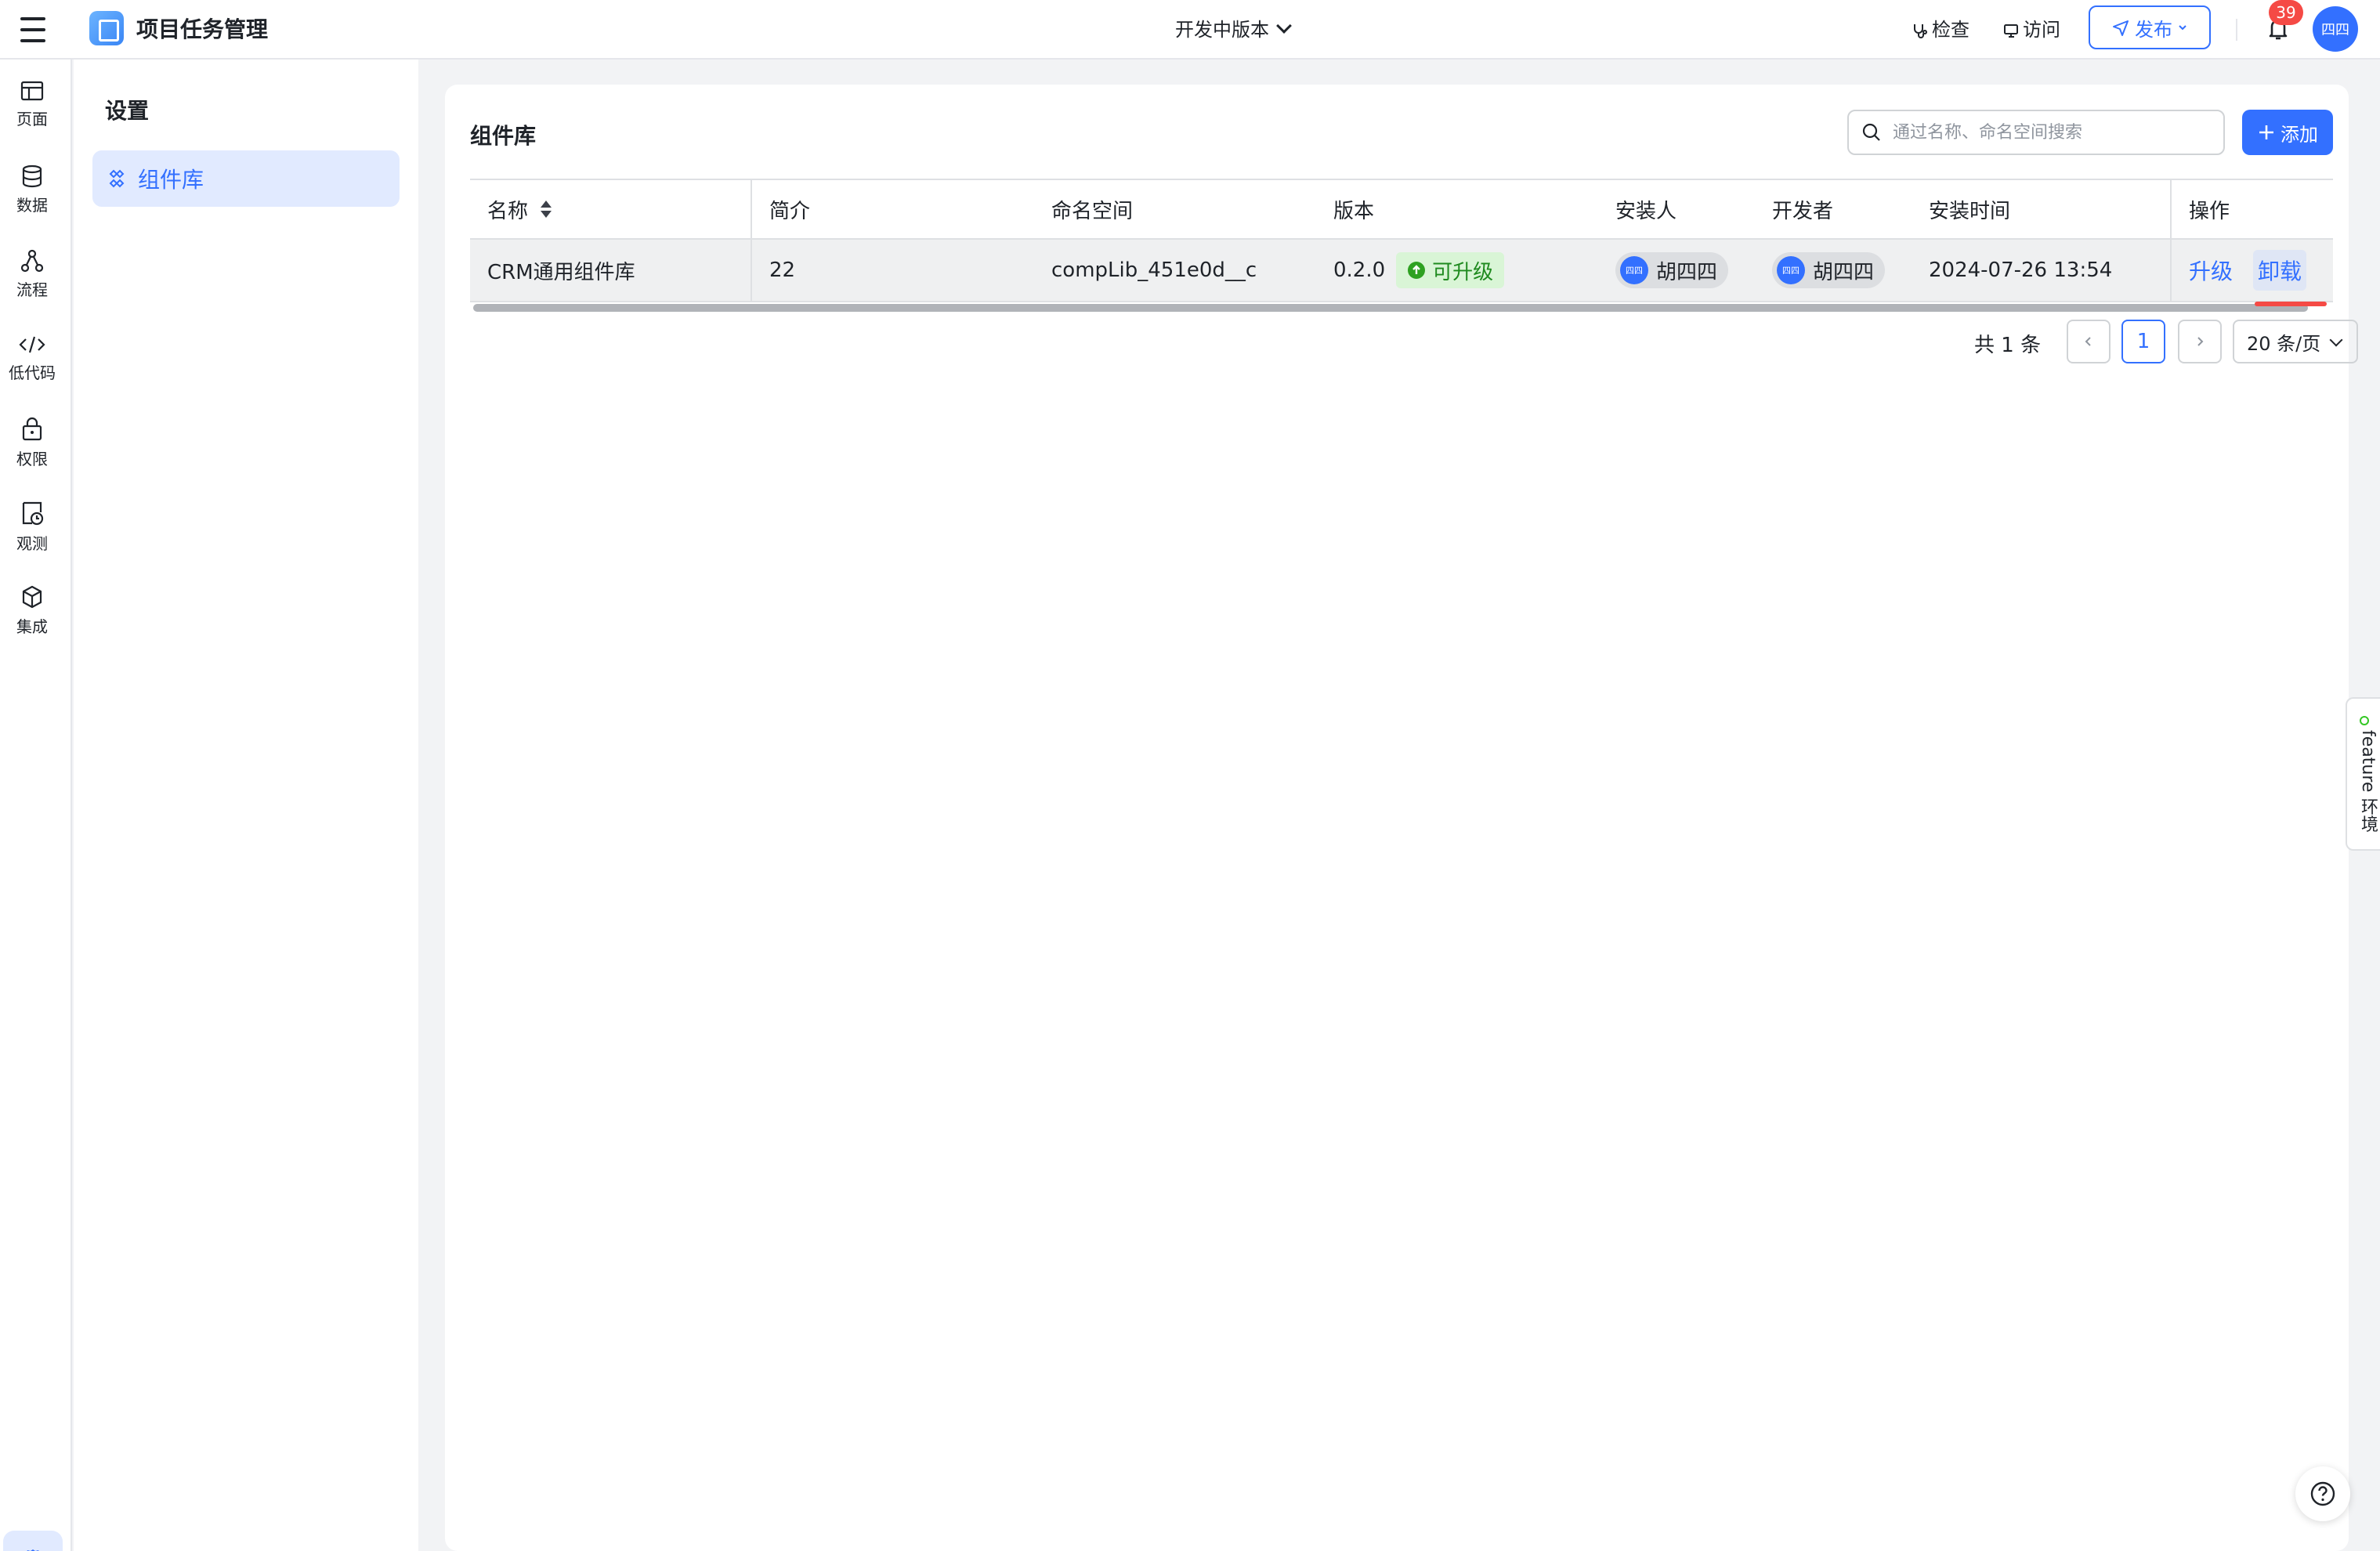 This screenshot has width=2380, height=1551. I want to click on cell-actions: 升级 卸载, so click(2239, 270).